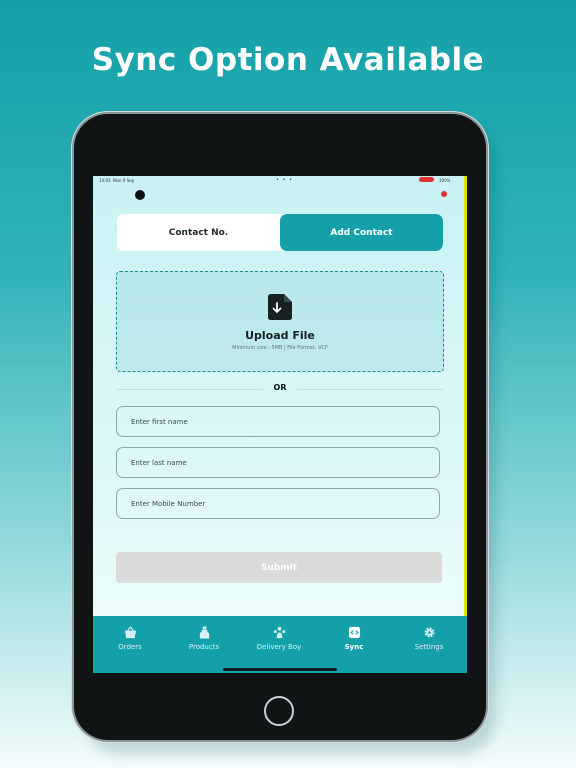  Describe the element at coordinates (279, 632) in the screenshot. I see `people-icon` at that location.